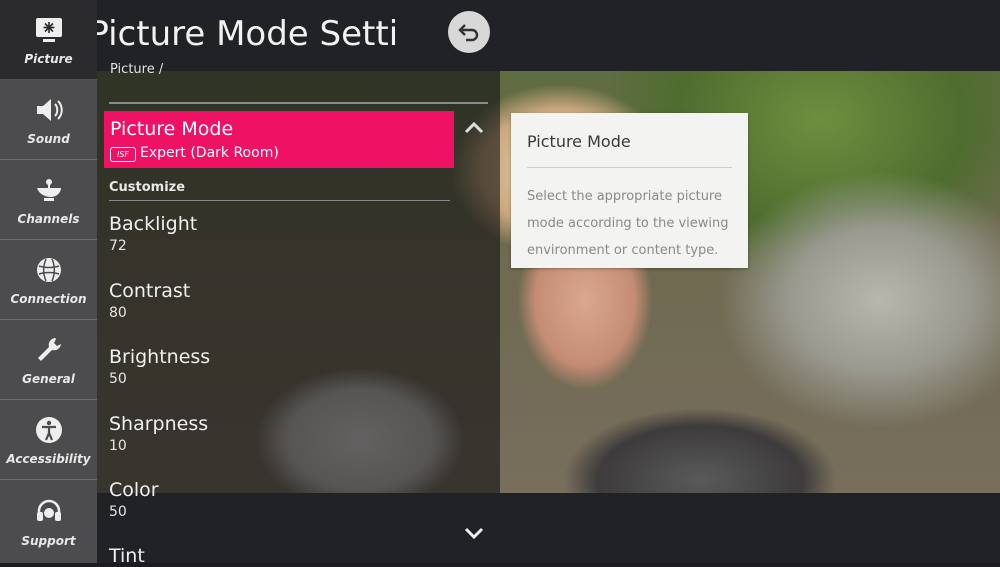 Image resolution: width=1000 pixels, height=567 pixels. What do you see at coordinates (118, 446) in the screenshot?
I see `setting-value: 10` at bounding box center [118, 446].